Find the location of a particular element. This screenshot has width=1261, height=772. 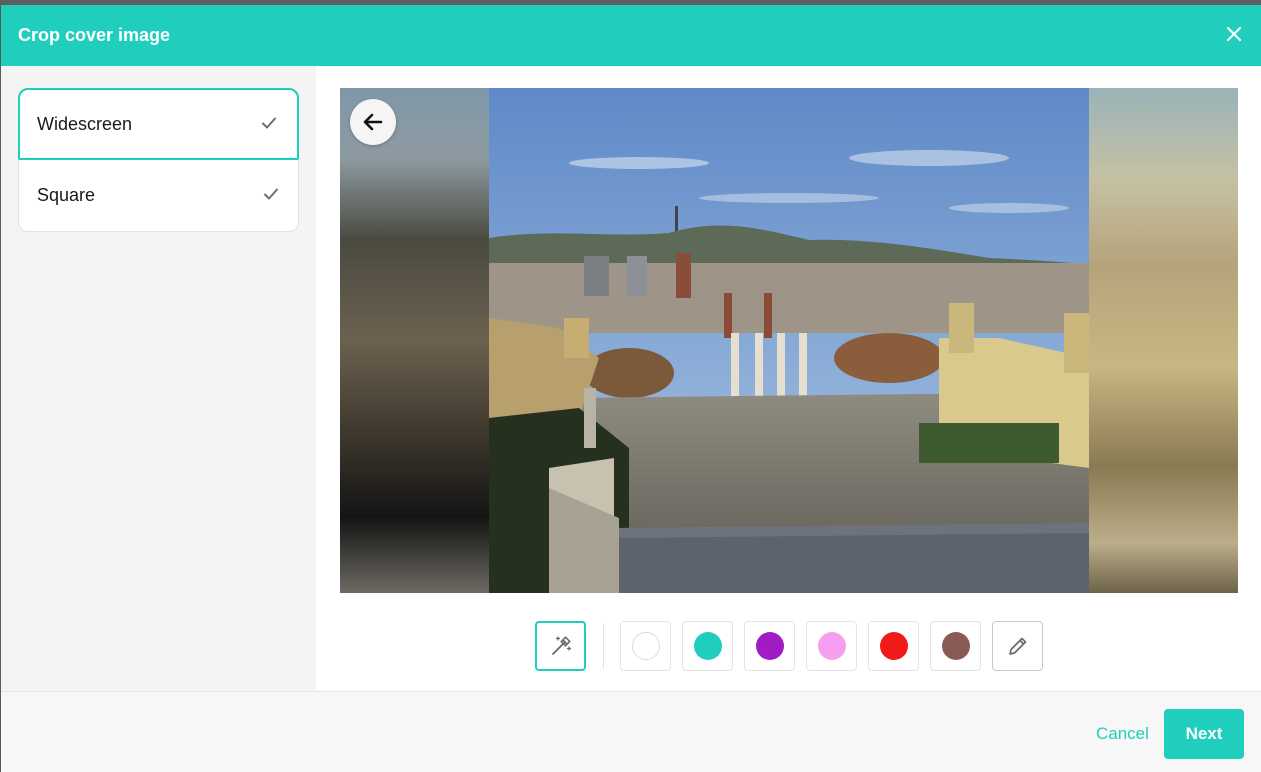

swatch-teal-button is located at coordinates (707, 646).